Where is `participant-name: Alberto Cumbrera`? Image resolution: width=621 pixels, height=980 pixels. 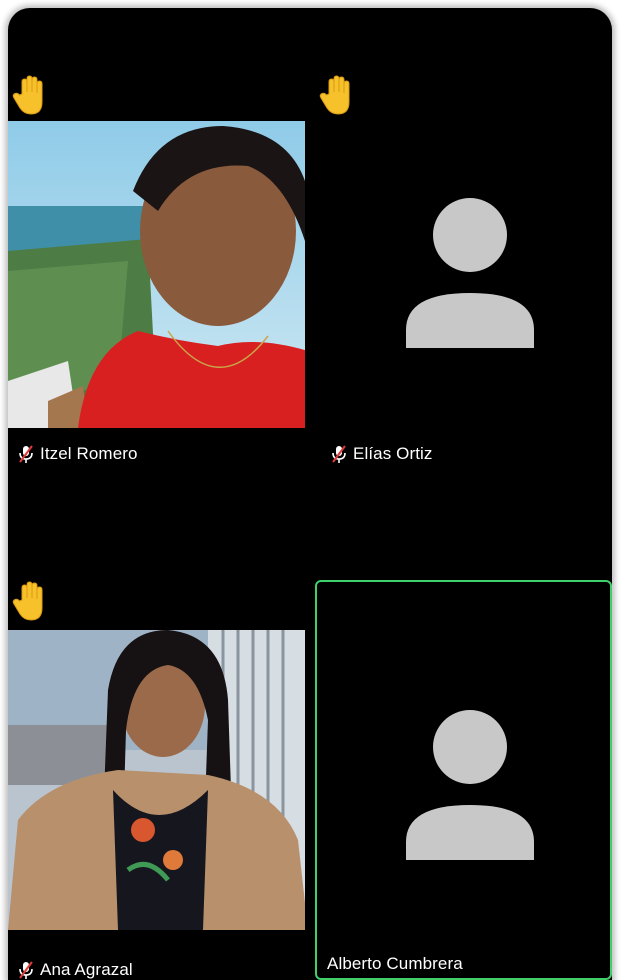 participant-name: Alberto Cumbrera is located at coordinates (395, 963).